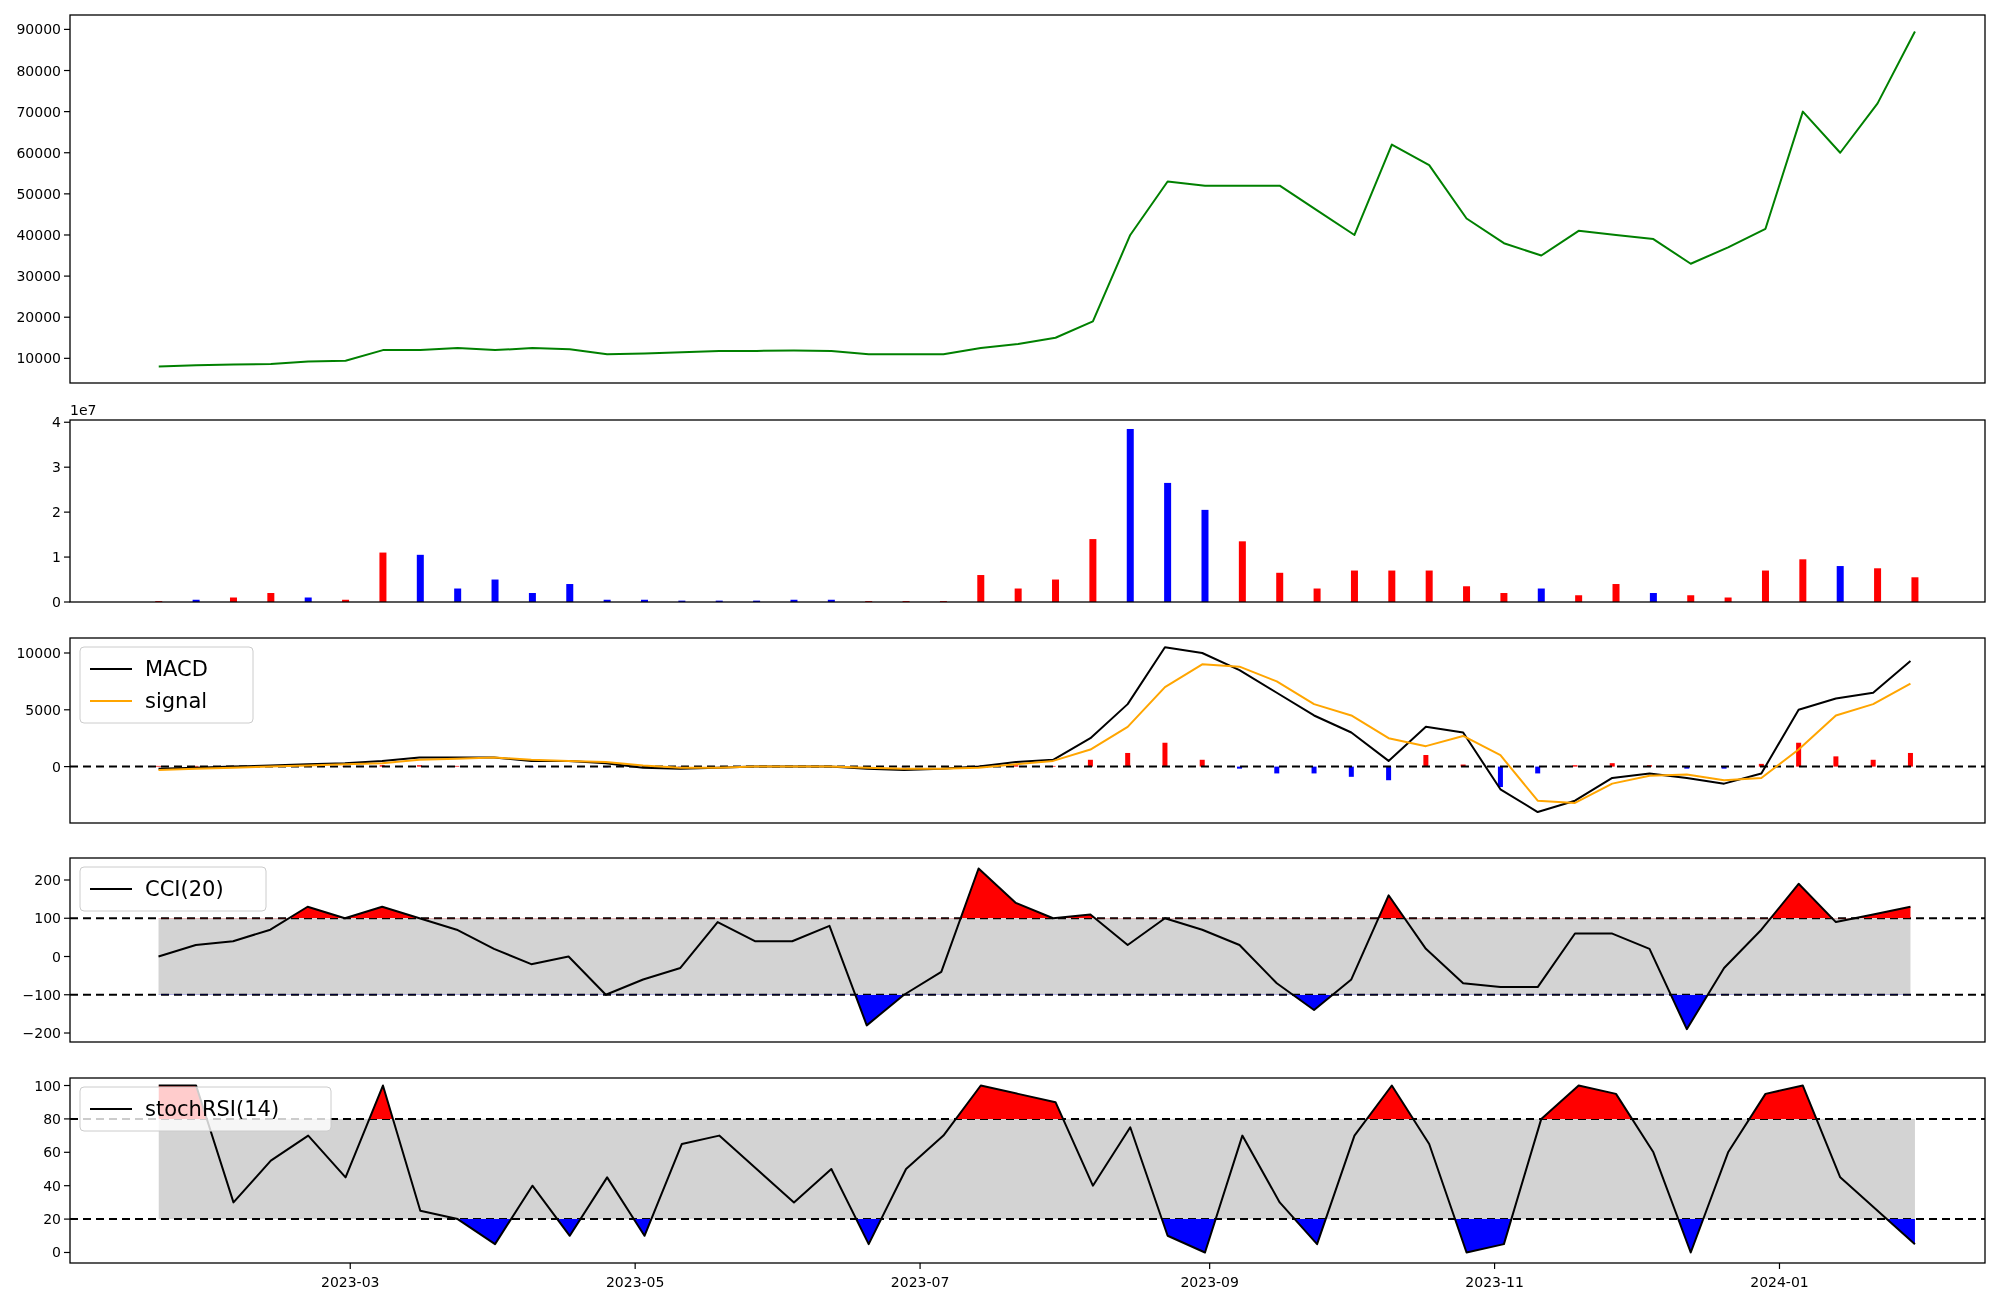  I want to click on axis-tick-label: 90000, so click(38, 29).